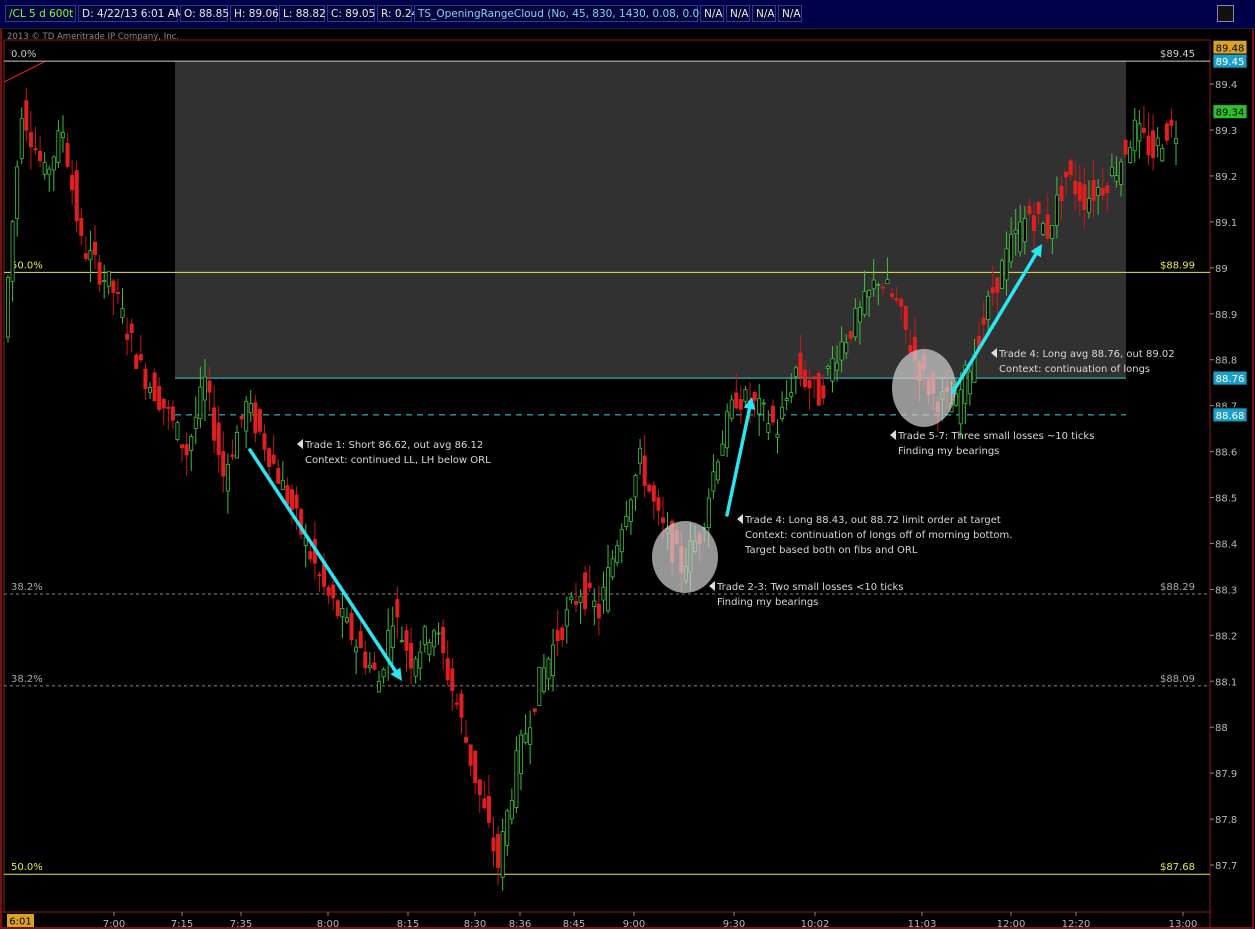 This screenshot has height=929, width=1255. What do you see at coordinates (1074, 369) in the screenshot?
I see `annotation-line-2: Context: continuation of longs` at bounding box center [1074, 369].